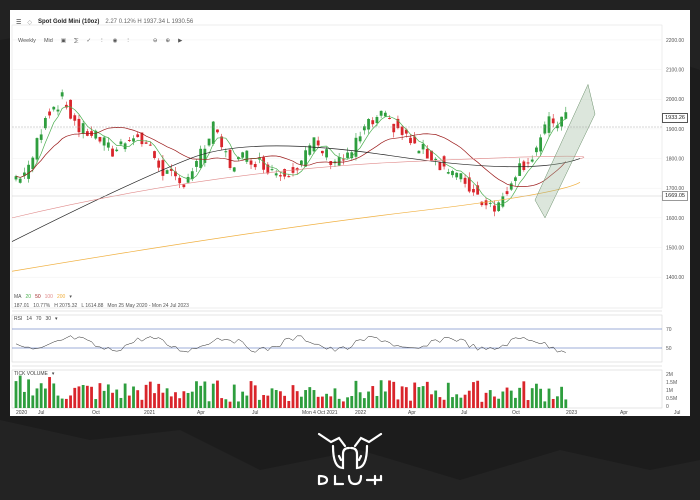  Describe the element at coordinates (48, 41) in the screenshot. I see `price-type-selector: Mid` at that location.